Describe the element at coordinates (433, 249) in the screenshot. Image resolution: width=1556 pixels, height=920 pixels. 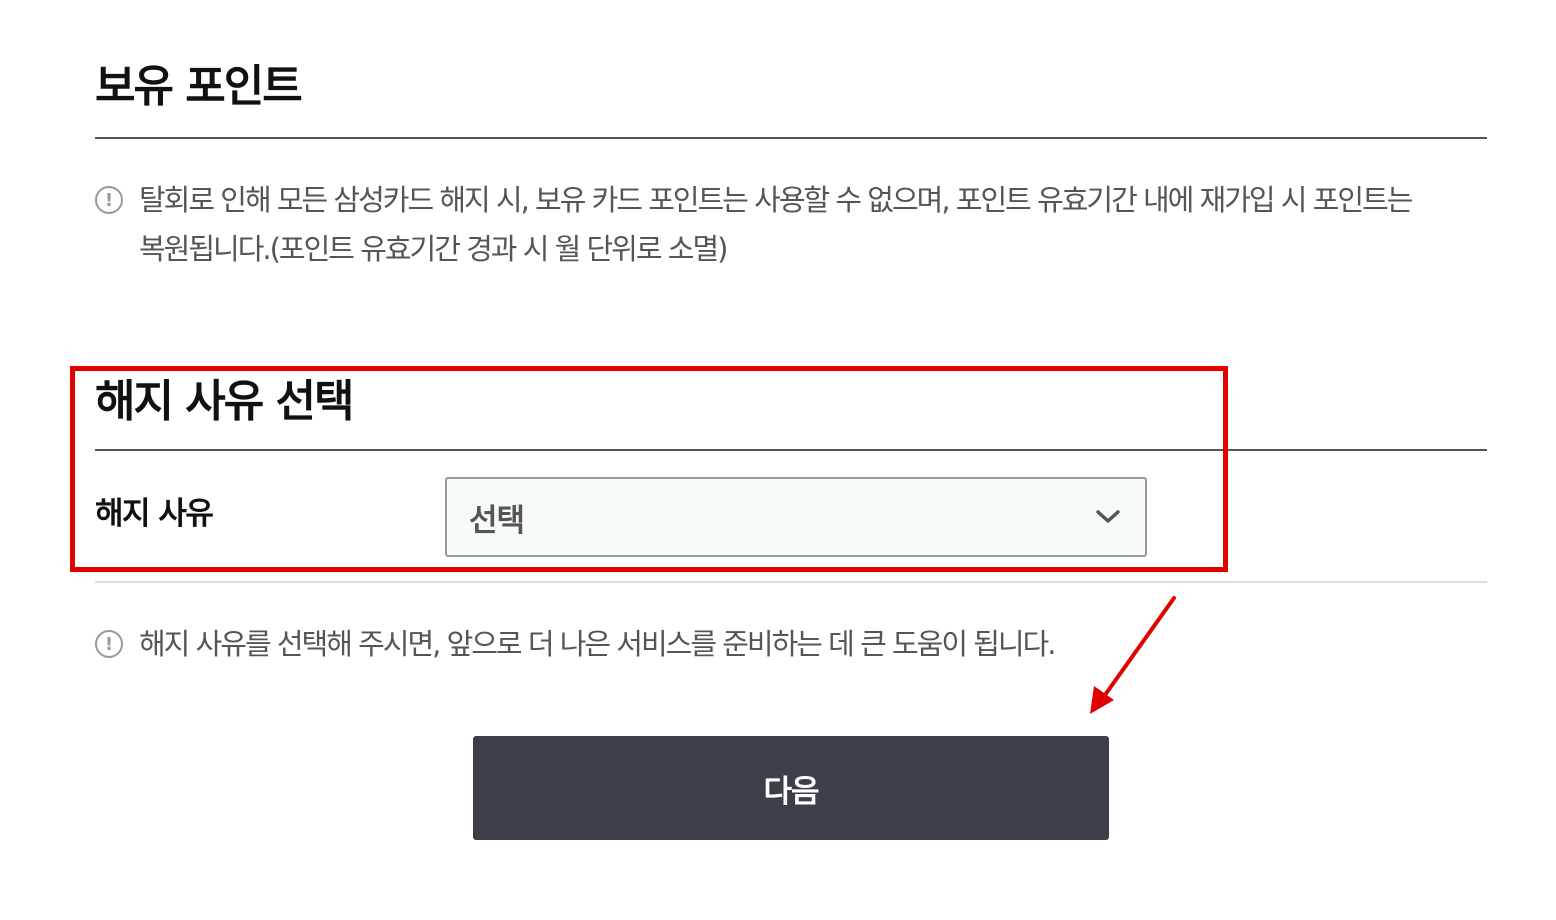
I see `points-notice-line-2: 복원됩니다.(포인트 유효기간 경과 시 월 단위로 소멸)` at that location.